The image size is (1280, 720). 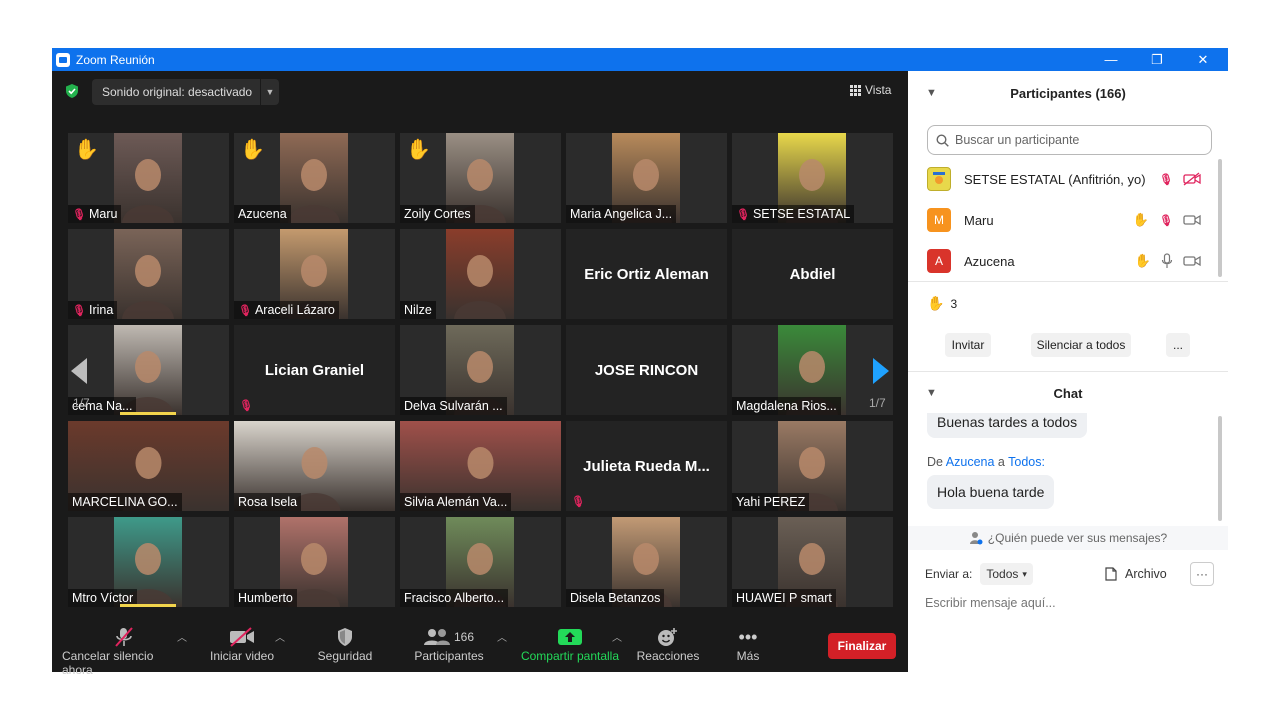 I want to click on participant-name-label: Yahi PEREZ, so click(x=771, y=502).